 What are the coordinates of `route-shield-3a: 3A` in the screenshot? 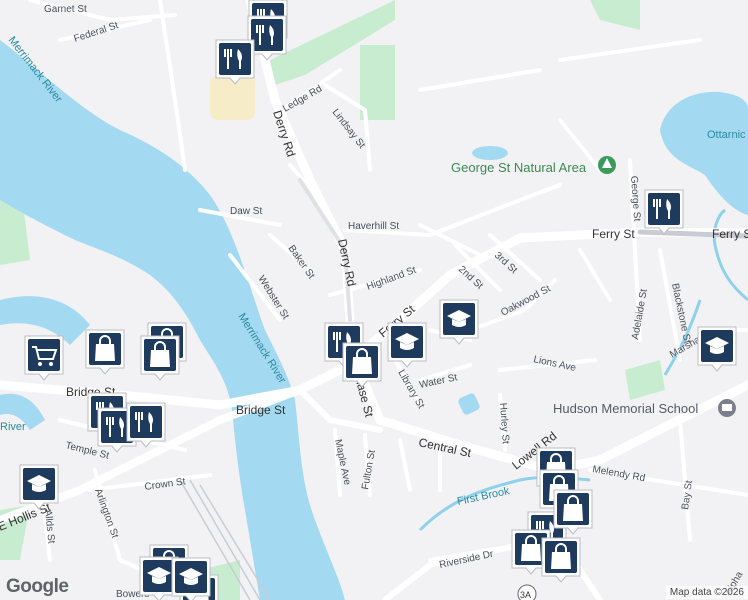 It's located at (527, 592).